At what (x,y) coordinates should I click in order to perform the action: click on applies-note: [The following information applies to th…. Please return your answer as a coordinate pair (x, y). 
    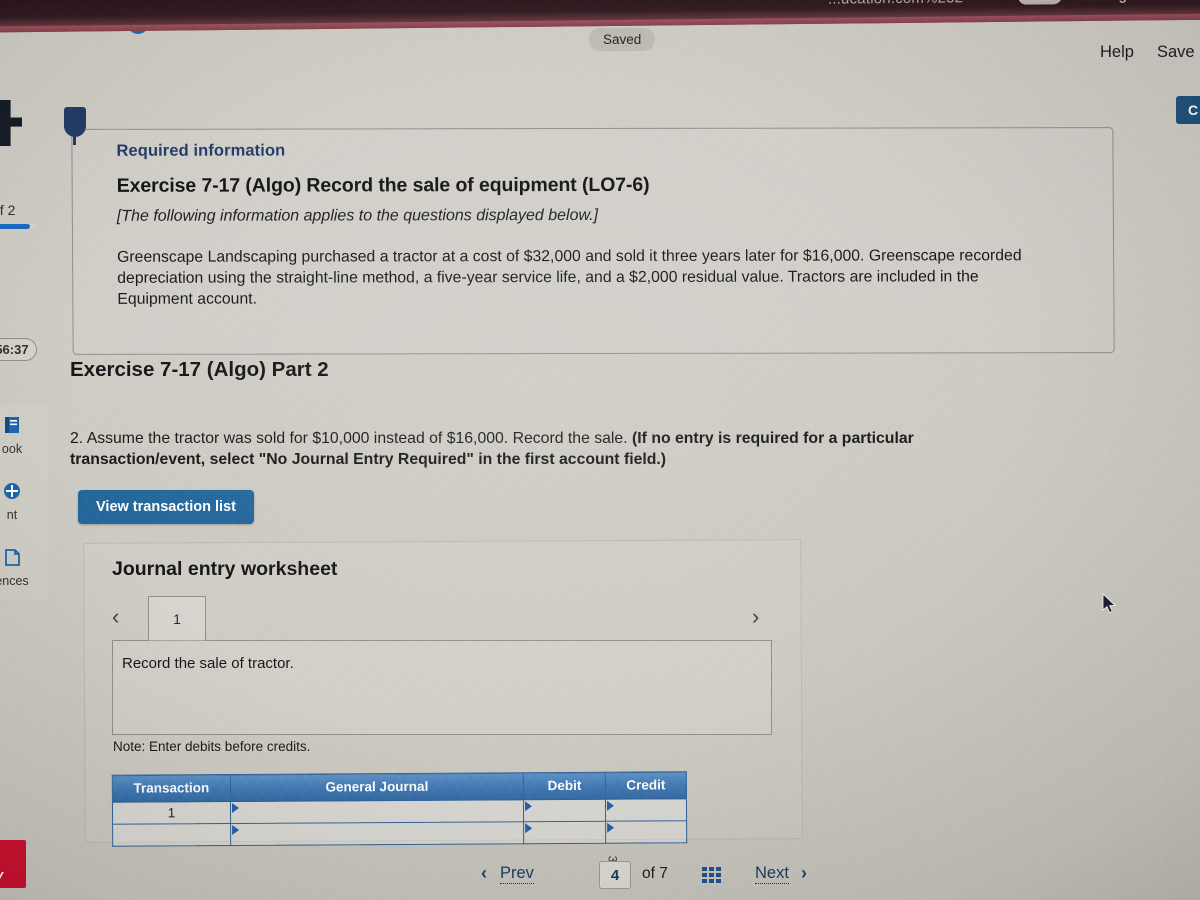
    Looking at the image, I should click on (357, 215).